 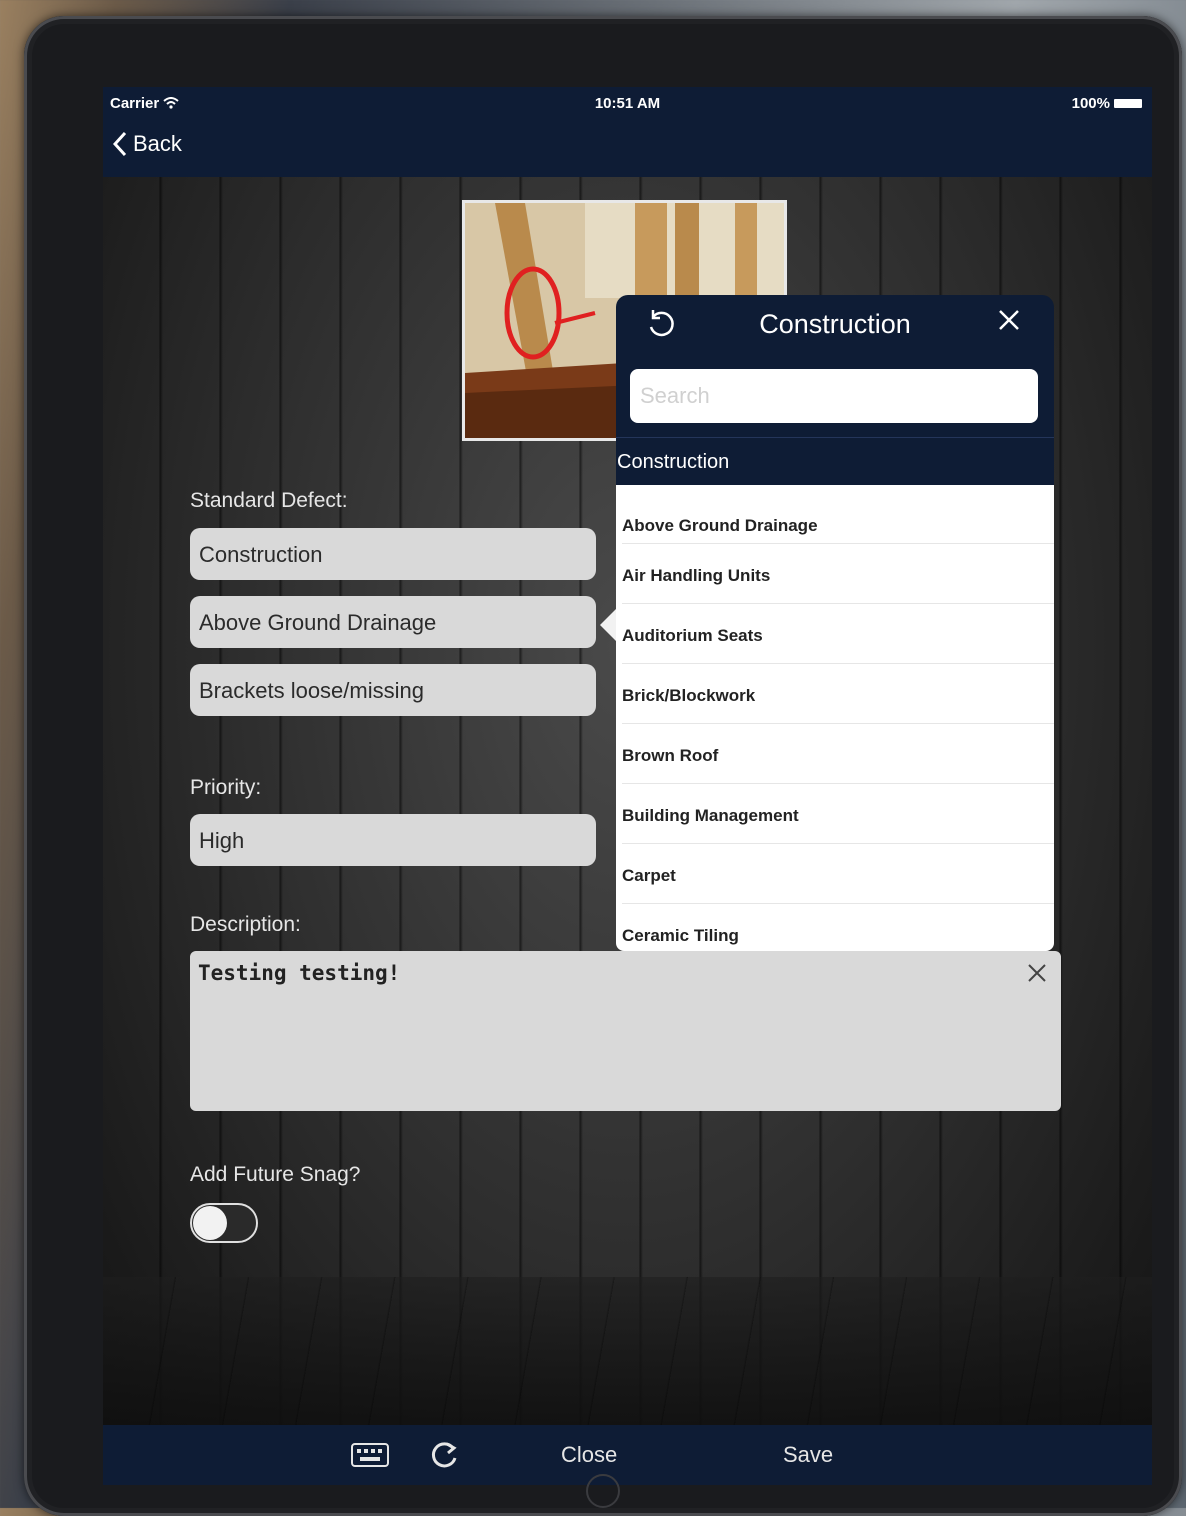 I want to click on description-text: Testing testing!, so click(x=299, y=973).